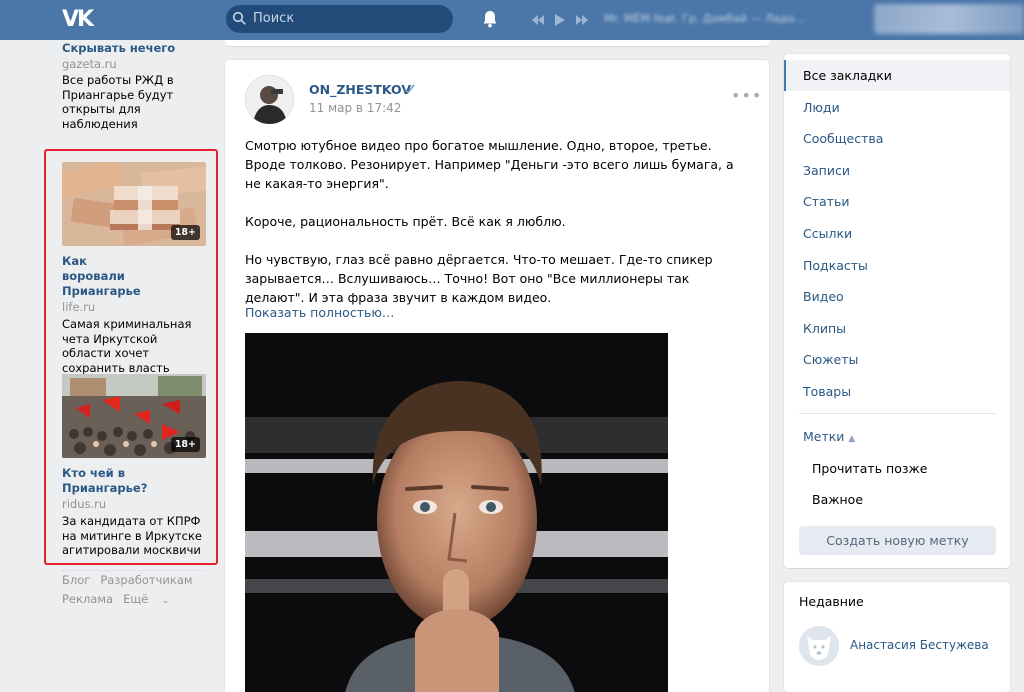 This screenshot has height=692, width=1024. I want to click on footer-more-label: Ещё, so click(136, 599).